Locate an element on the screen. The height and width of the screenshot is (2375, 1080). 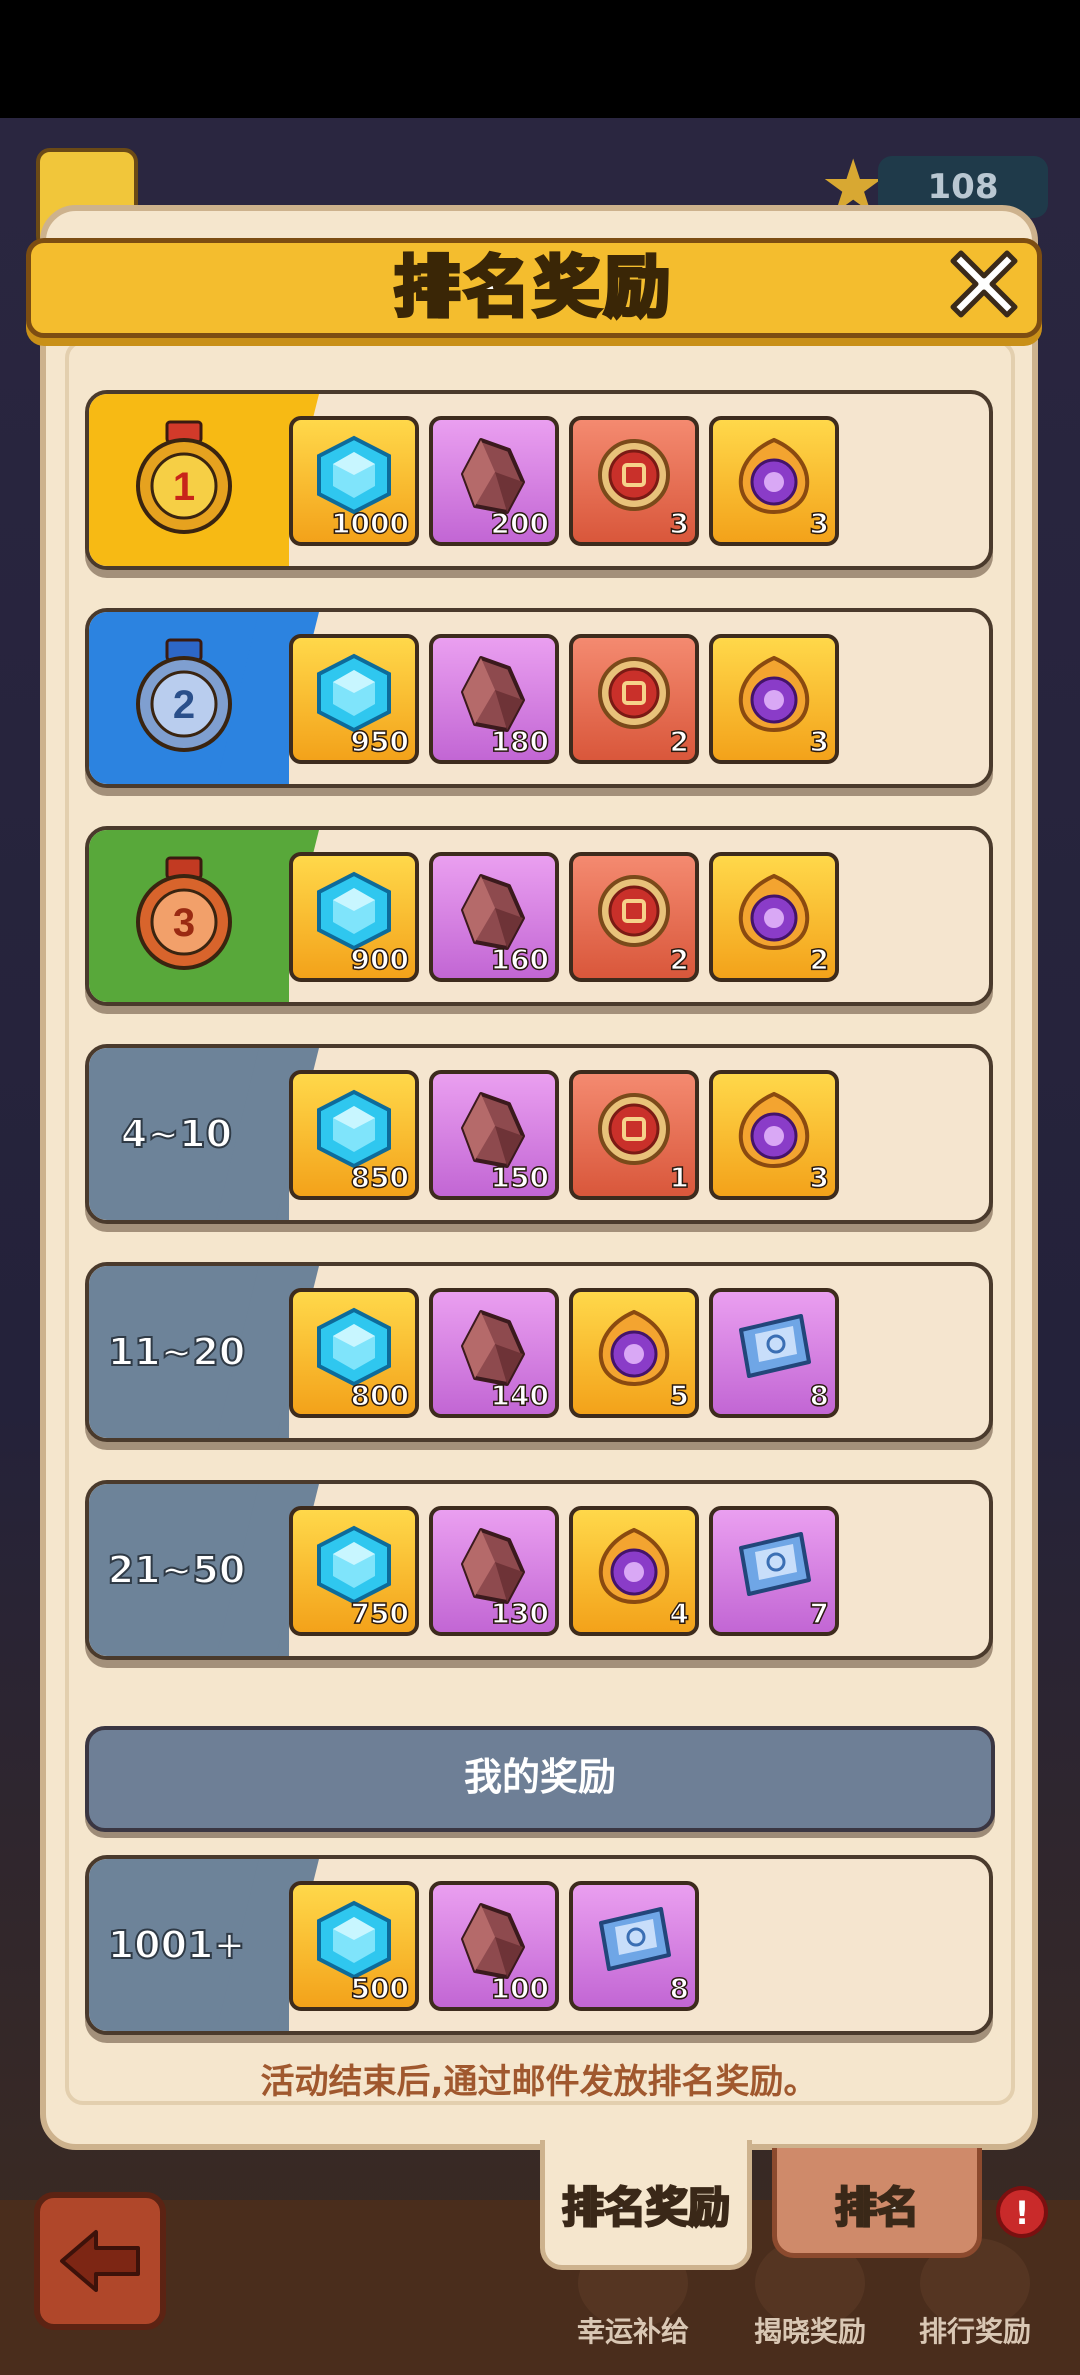
reward-item-orb: 5 is located at coordinates (634, 1353).